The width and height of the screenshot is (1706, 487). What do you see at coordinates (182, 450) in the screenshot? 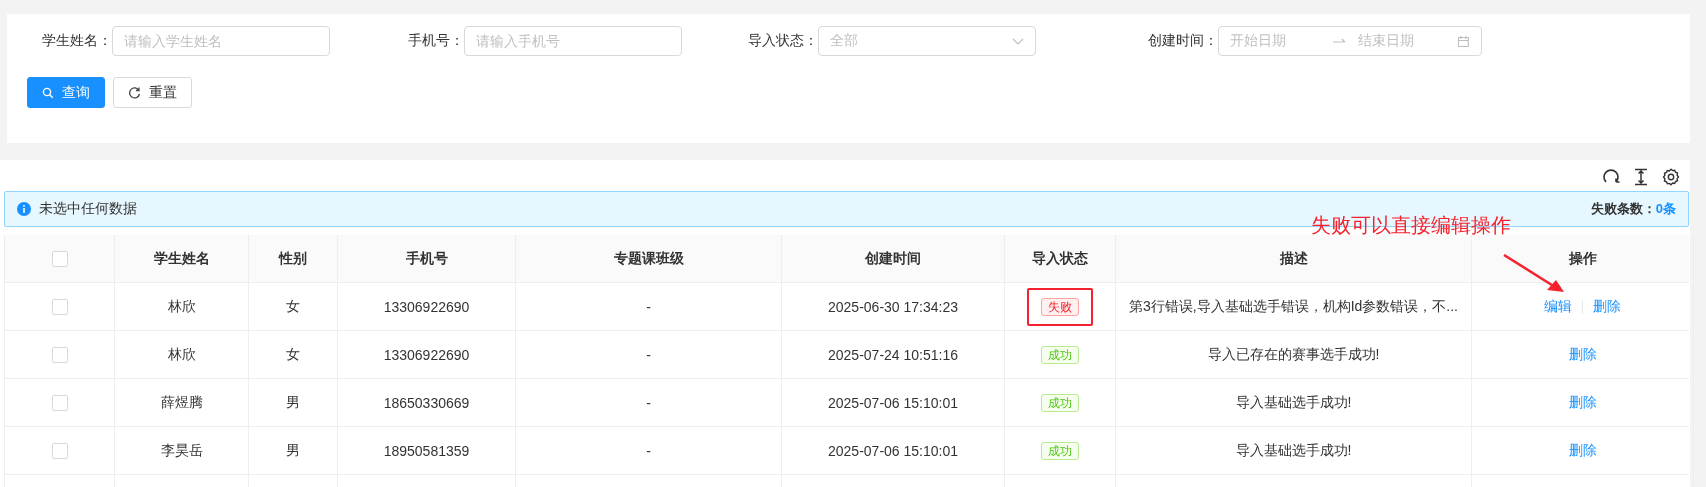
I see `table-cell: 李昊岳` at bounding box center [182, 450].